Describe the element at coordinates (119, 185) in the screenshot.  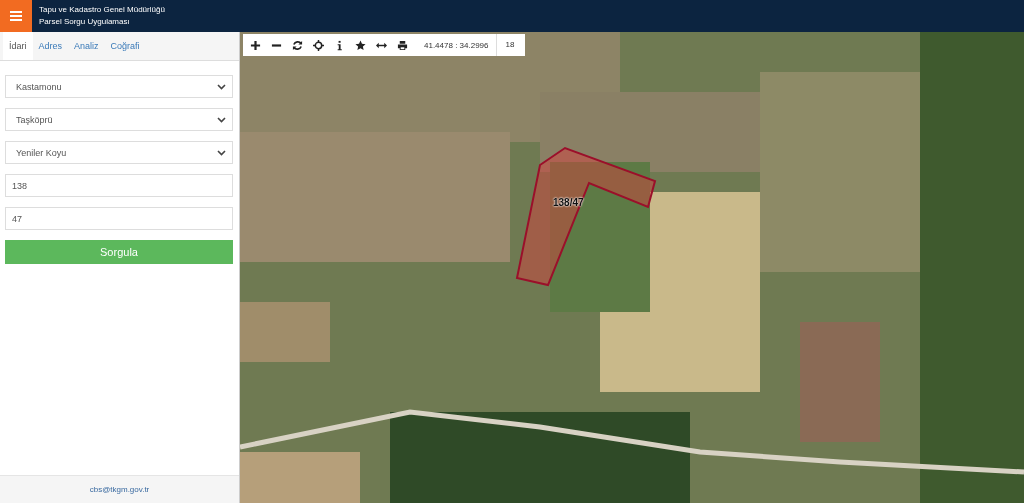
I see `input-field: 138` at that location.